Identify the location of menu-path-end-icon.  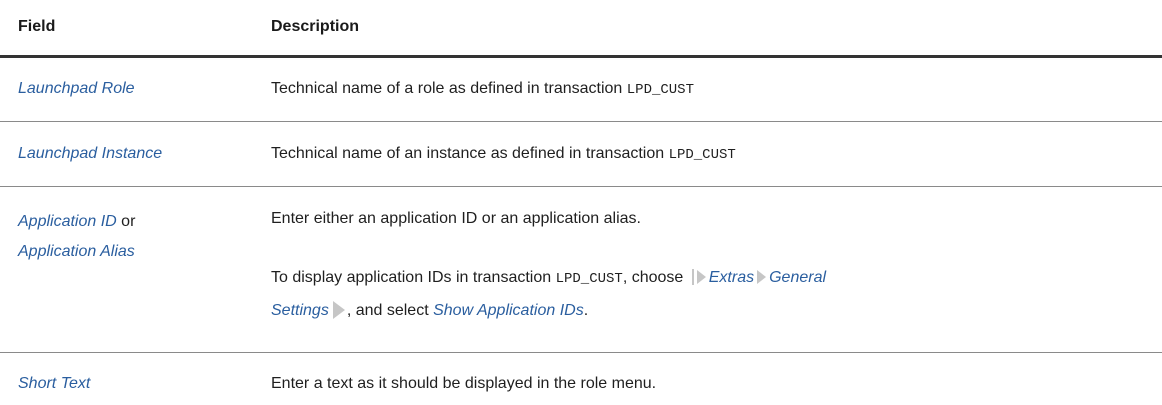
(338, 310).